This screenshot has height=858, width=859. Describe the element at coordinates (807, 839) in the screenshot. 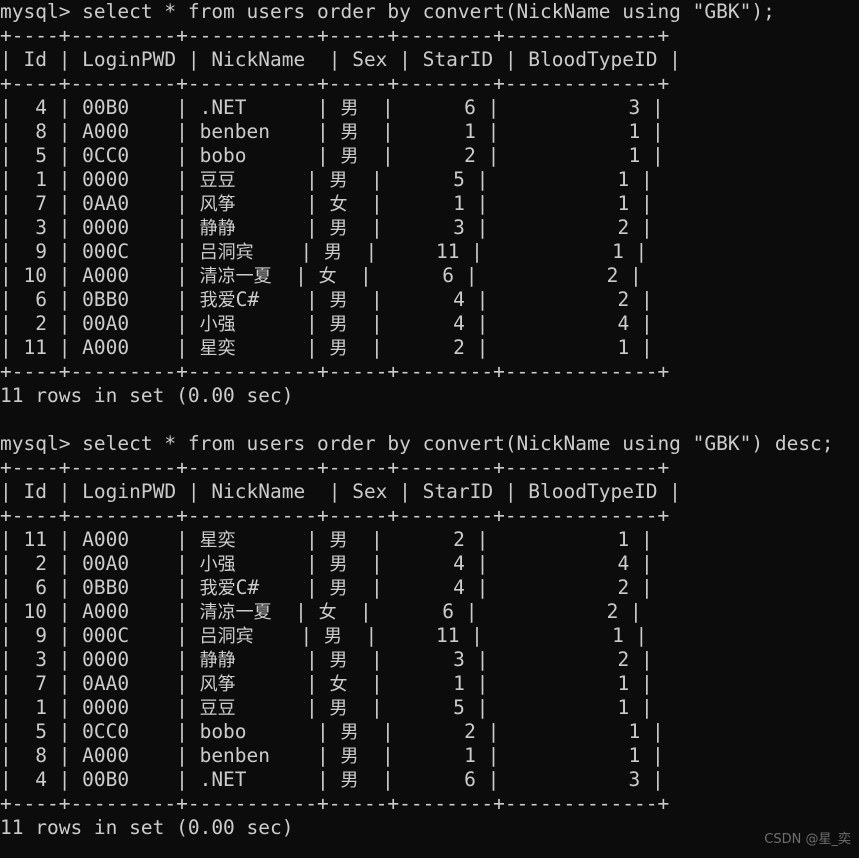

I see `watermark: CSDN @星_奕` at that location.